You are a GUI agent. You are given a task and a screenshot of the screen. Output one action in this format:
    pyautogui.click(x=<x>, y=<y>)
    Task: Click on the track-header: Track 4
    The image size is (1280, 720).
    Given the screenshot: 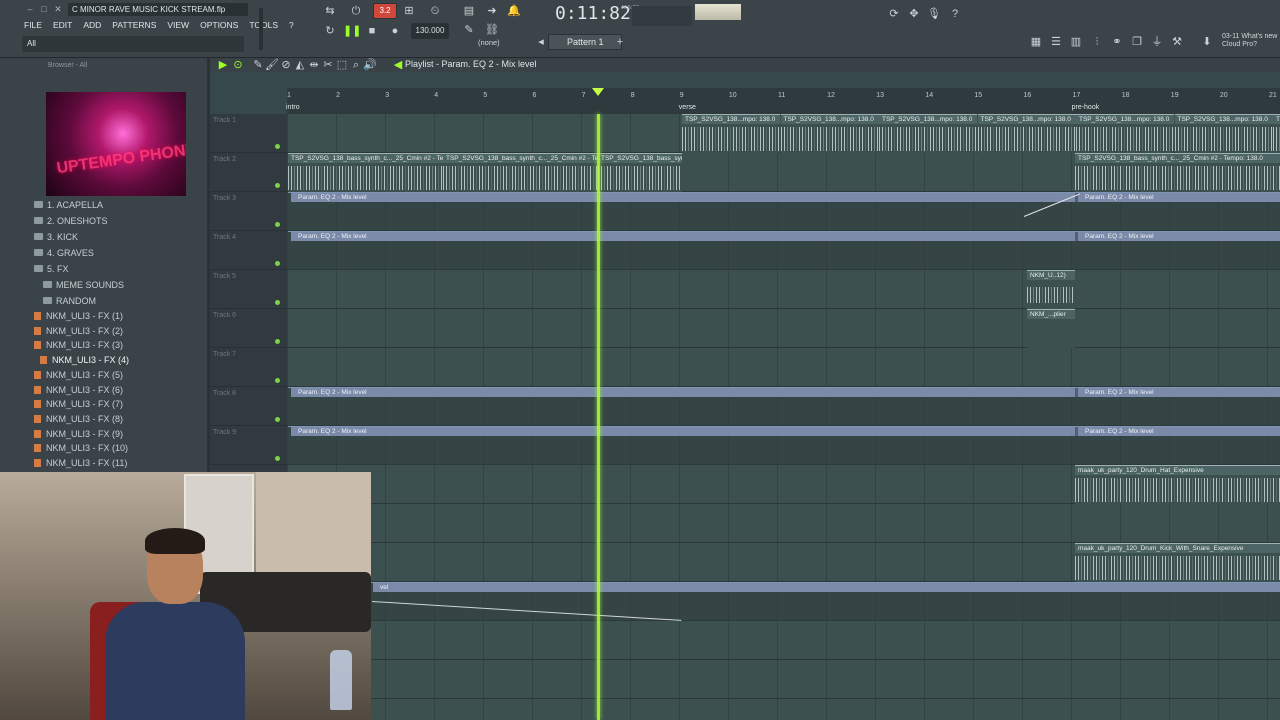 What is the action you would take?
    pyautogui.click(x=248, y=250)
    